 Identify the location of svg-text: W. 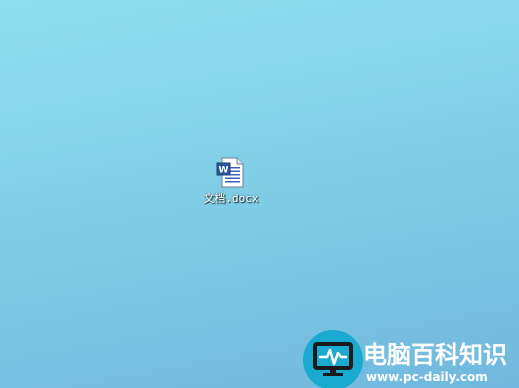
(224, 171).